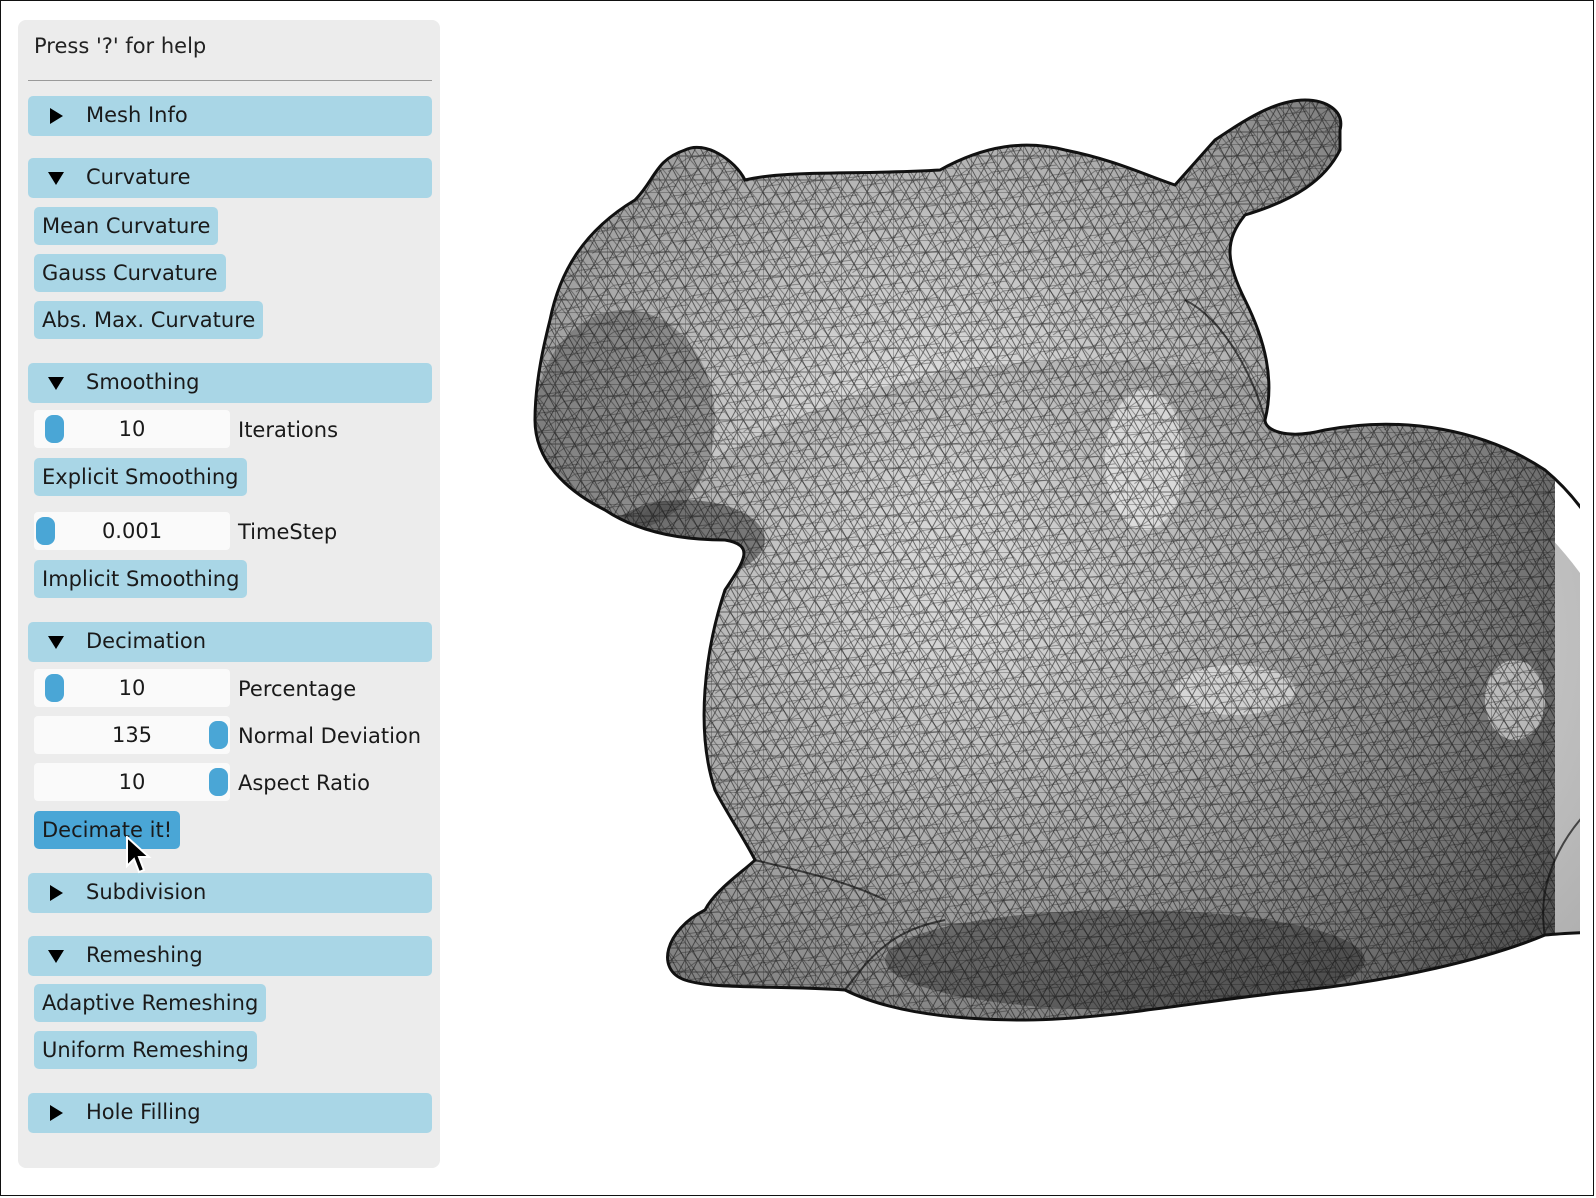 The height and width of the screenshot is (1198, 1596). I want to click on section-header-hole-filling: Hole Filling, so click(230, 1113).